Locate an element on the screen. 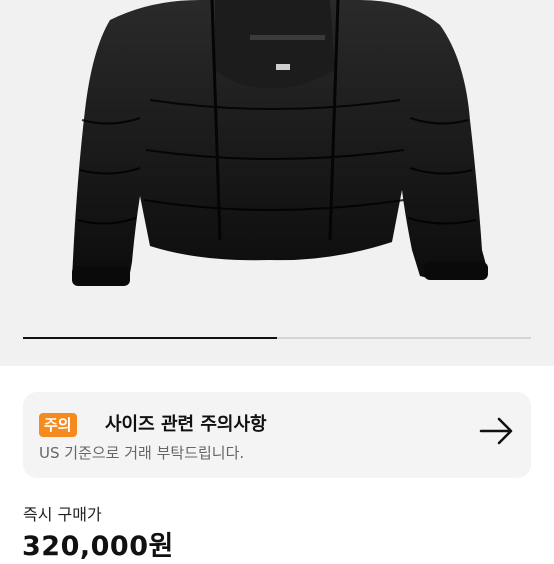 Image resolution: width=554 pixels, height=564 pixels. notice-subtitle: US 기준으로 거래 부탁드립니다. is located at coordinates (142, 453).